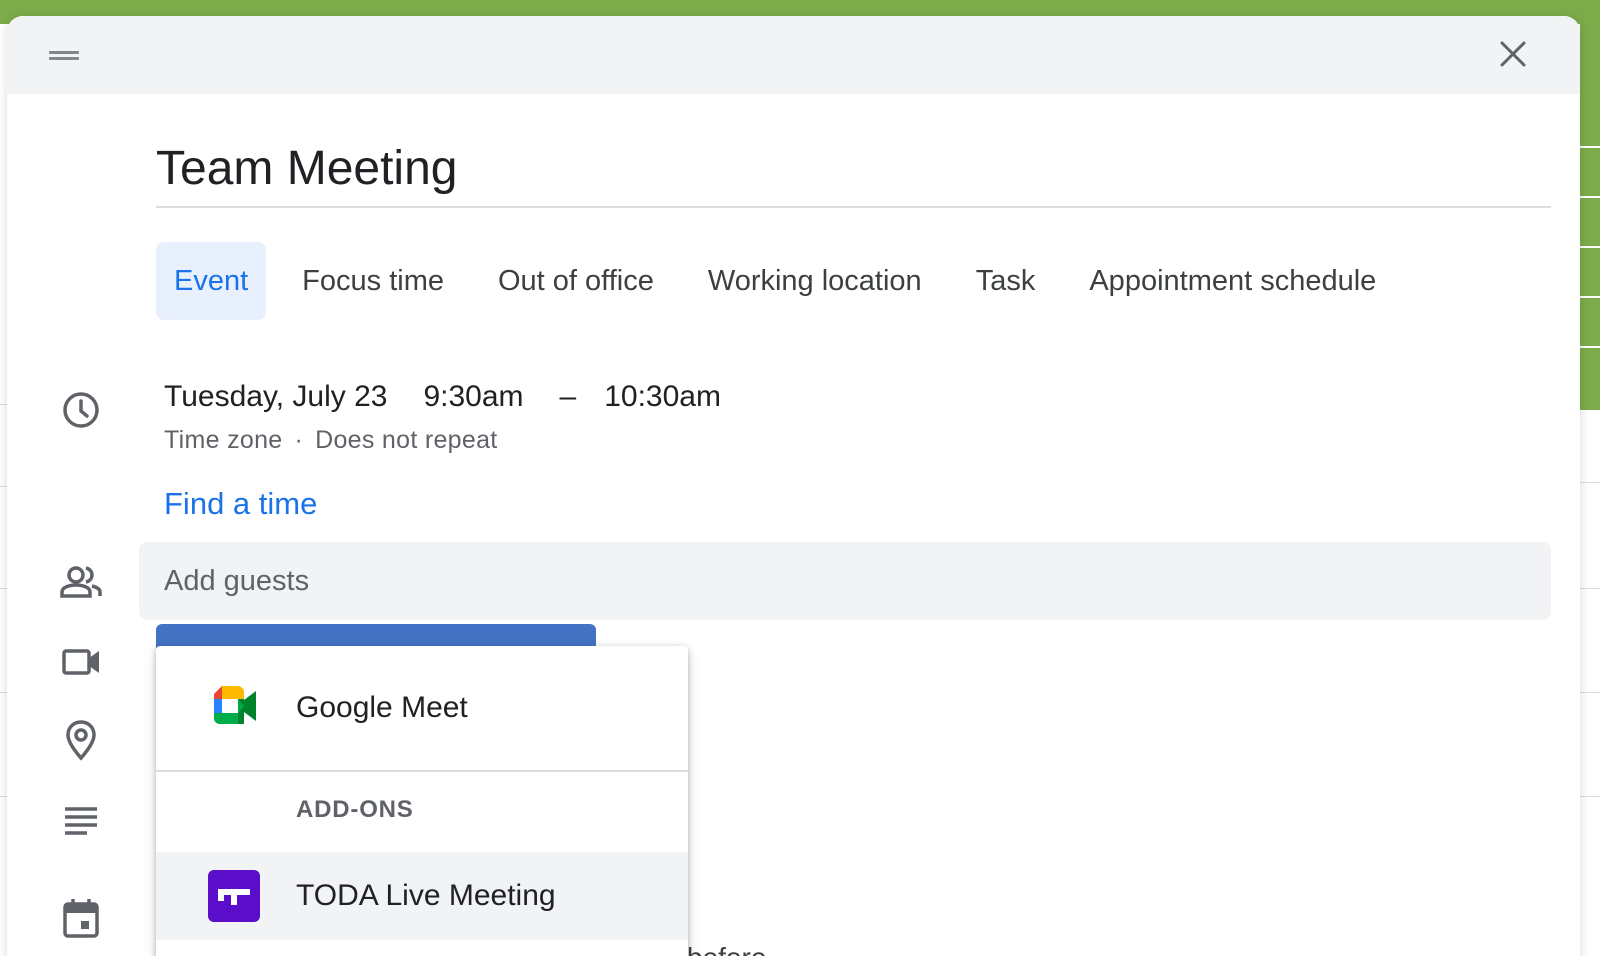  What do you see at coordinates (662, 397) in the screenshot?
I see `event-end-time: 10:30am` at bounding box center [662, 397].